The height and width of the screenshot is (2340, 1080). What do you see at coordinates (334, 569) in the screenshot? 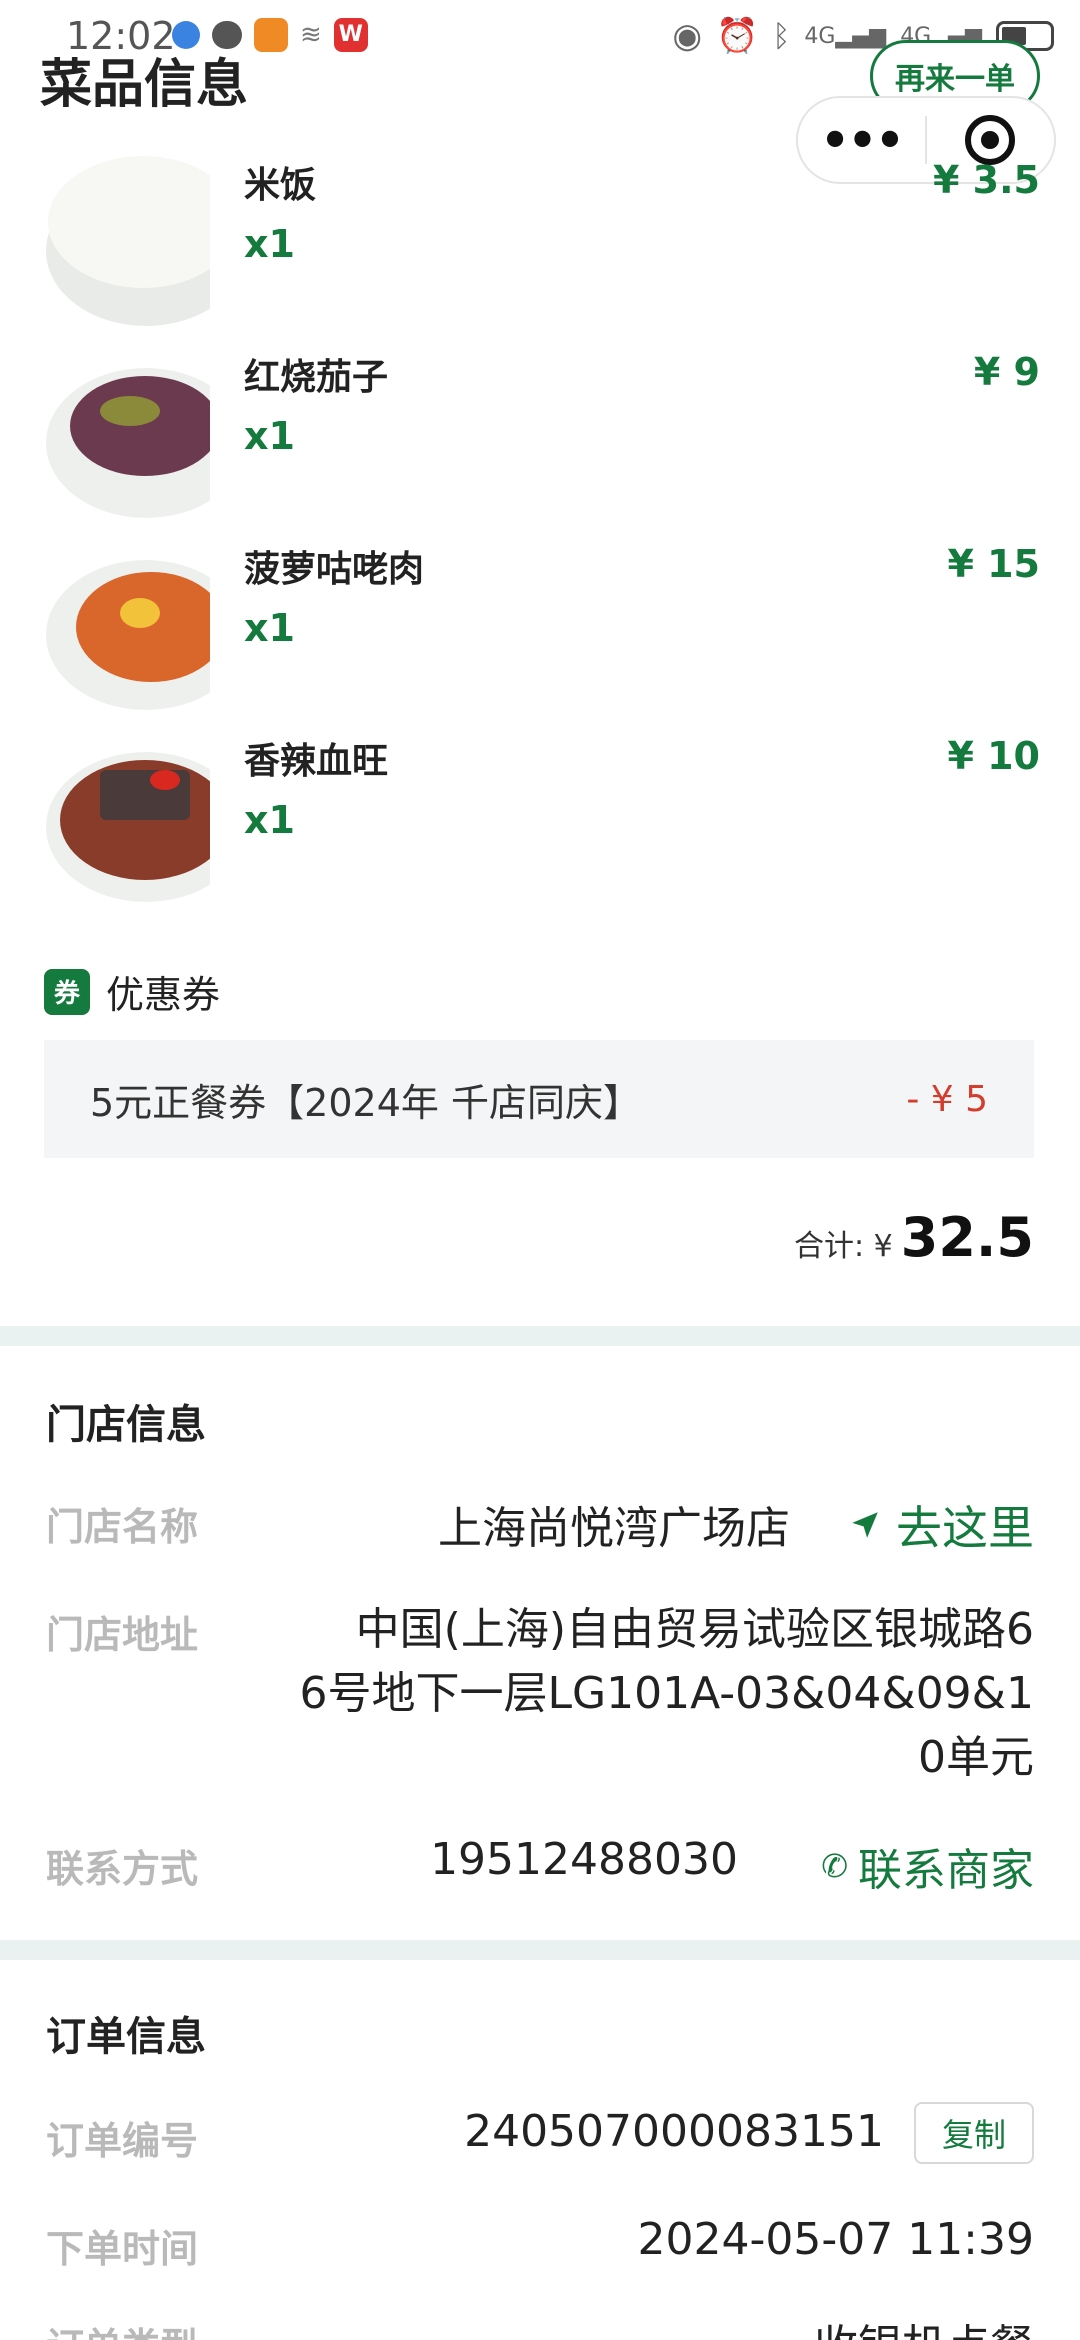
I see `dish-name: 菠萝咕咾肉` at bounding box center [334, 569].